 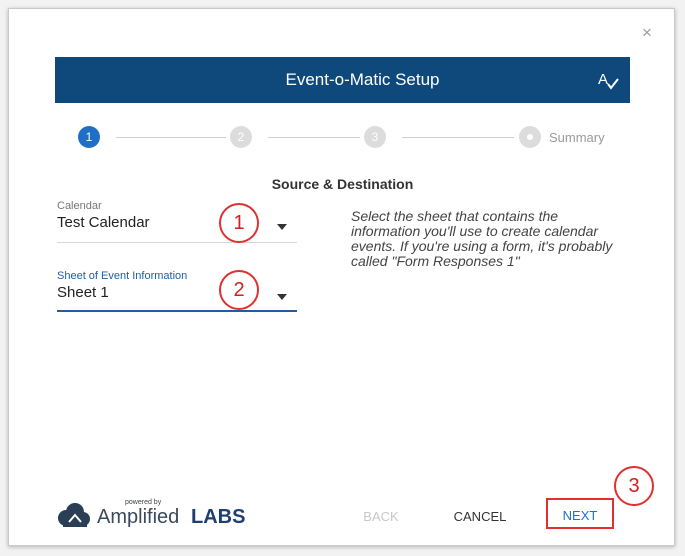 I want to click on cancel-button: CANCEL, so click(x=480, y=517).